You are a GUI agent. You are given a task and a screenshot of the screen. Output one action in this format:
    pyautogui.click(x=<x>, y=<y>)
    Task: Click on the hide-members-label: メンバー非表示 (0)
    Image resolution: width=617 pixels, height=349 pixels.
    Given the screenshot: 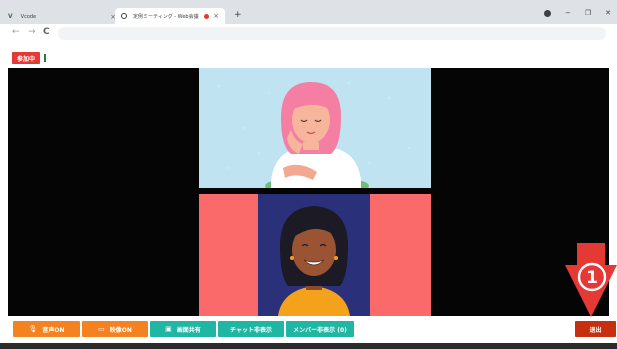 What is the action you would take?
    pyautogui.click(x=320, y=330)
    